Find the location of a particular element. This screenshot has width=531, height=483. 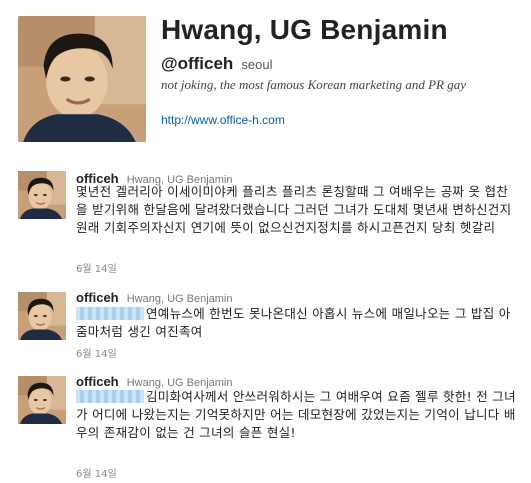

profile-avatar is located at coordinates (82, 79).